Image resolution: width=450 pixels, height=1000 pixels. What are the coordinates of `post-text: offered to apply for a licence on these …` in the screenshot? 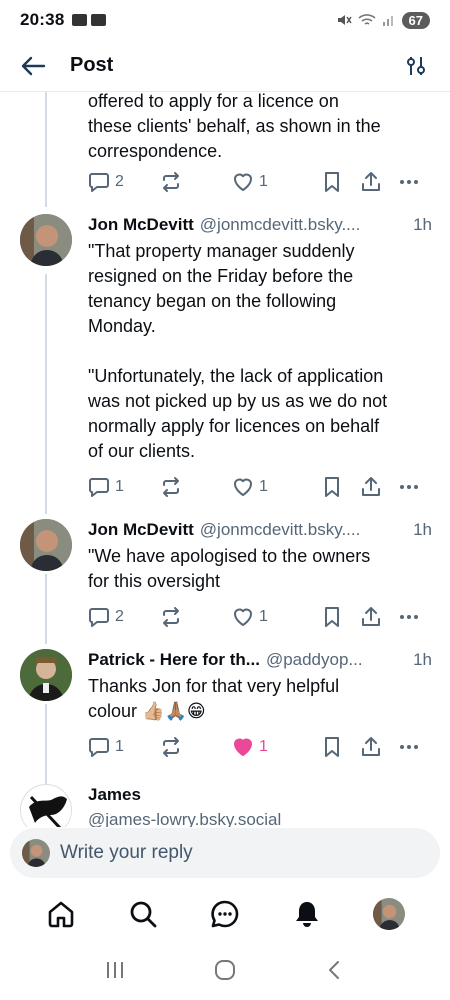 It's located at (234, 126).